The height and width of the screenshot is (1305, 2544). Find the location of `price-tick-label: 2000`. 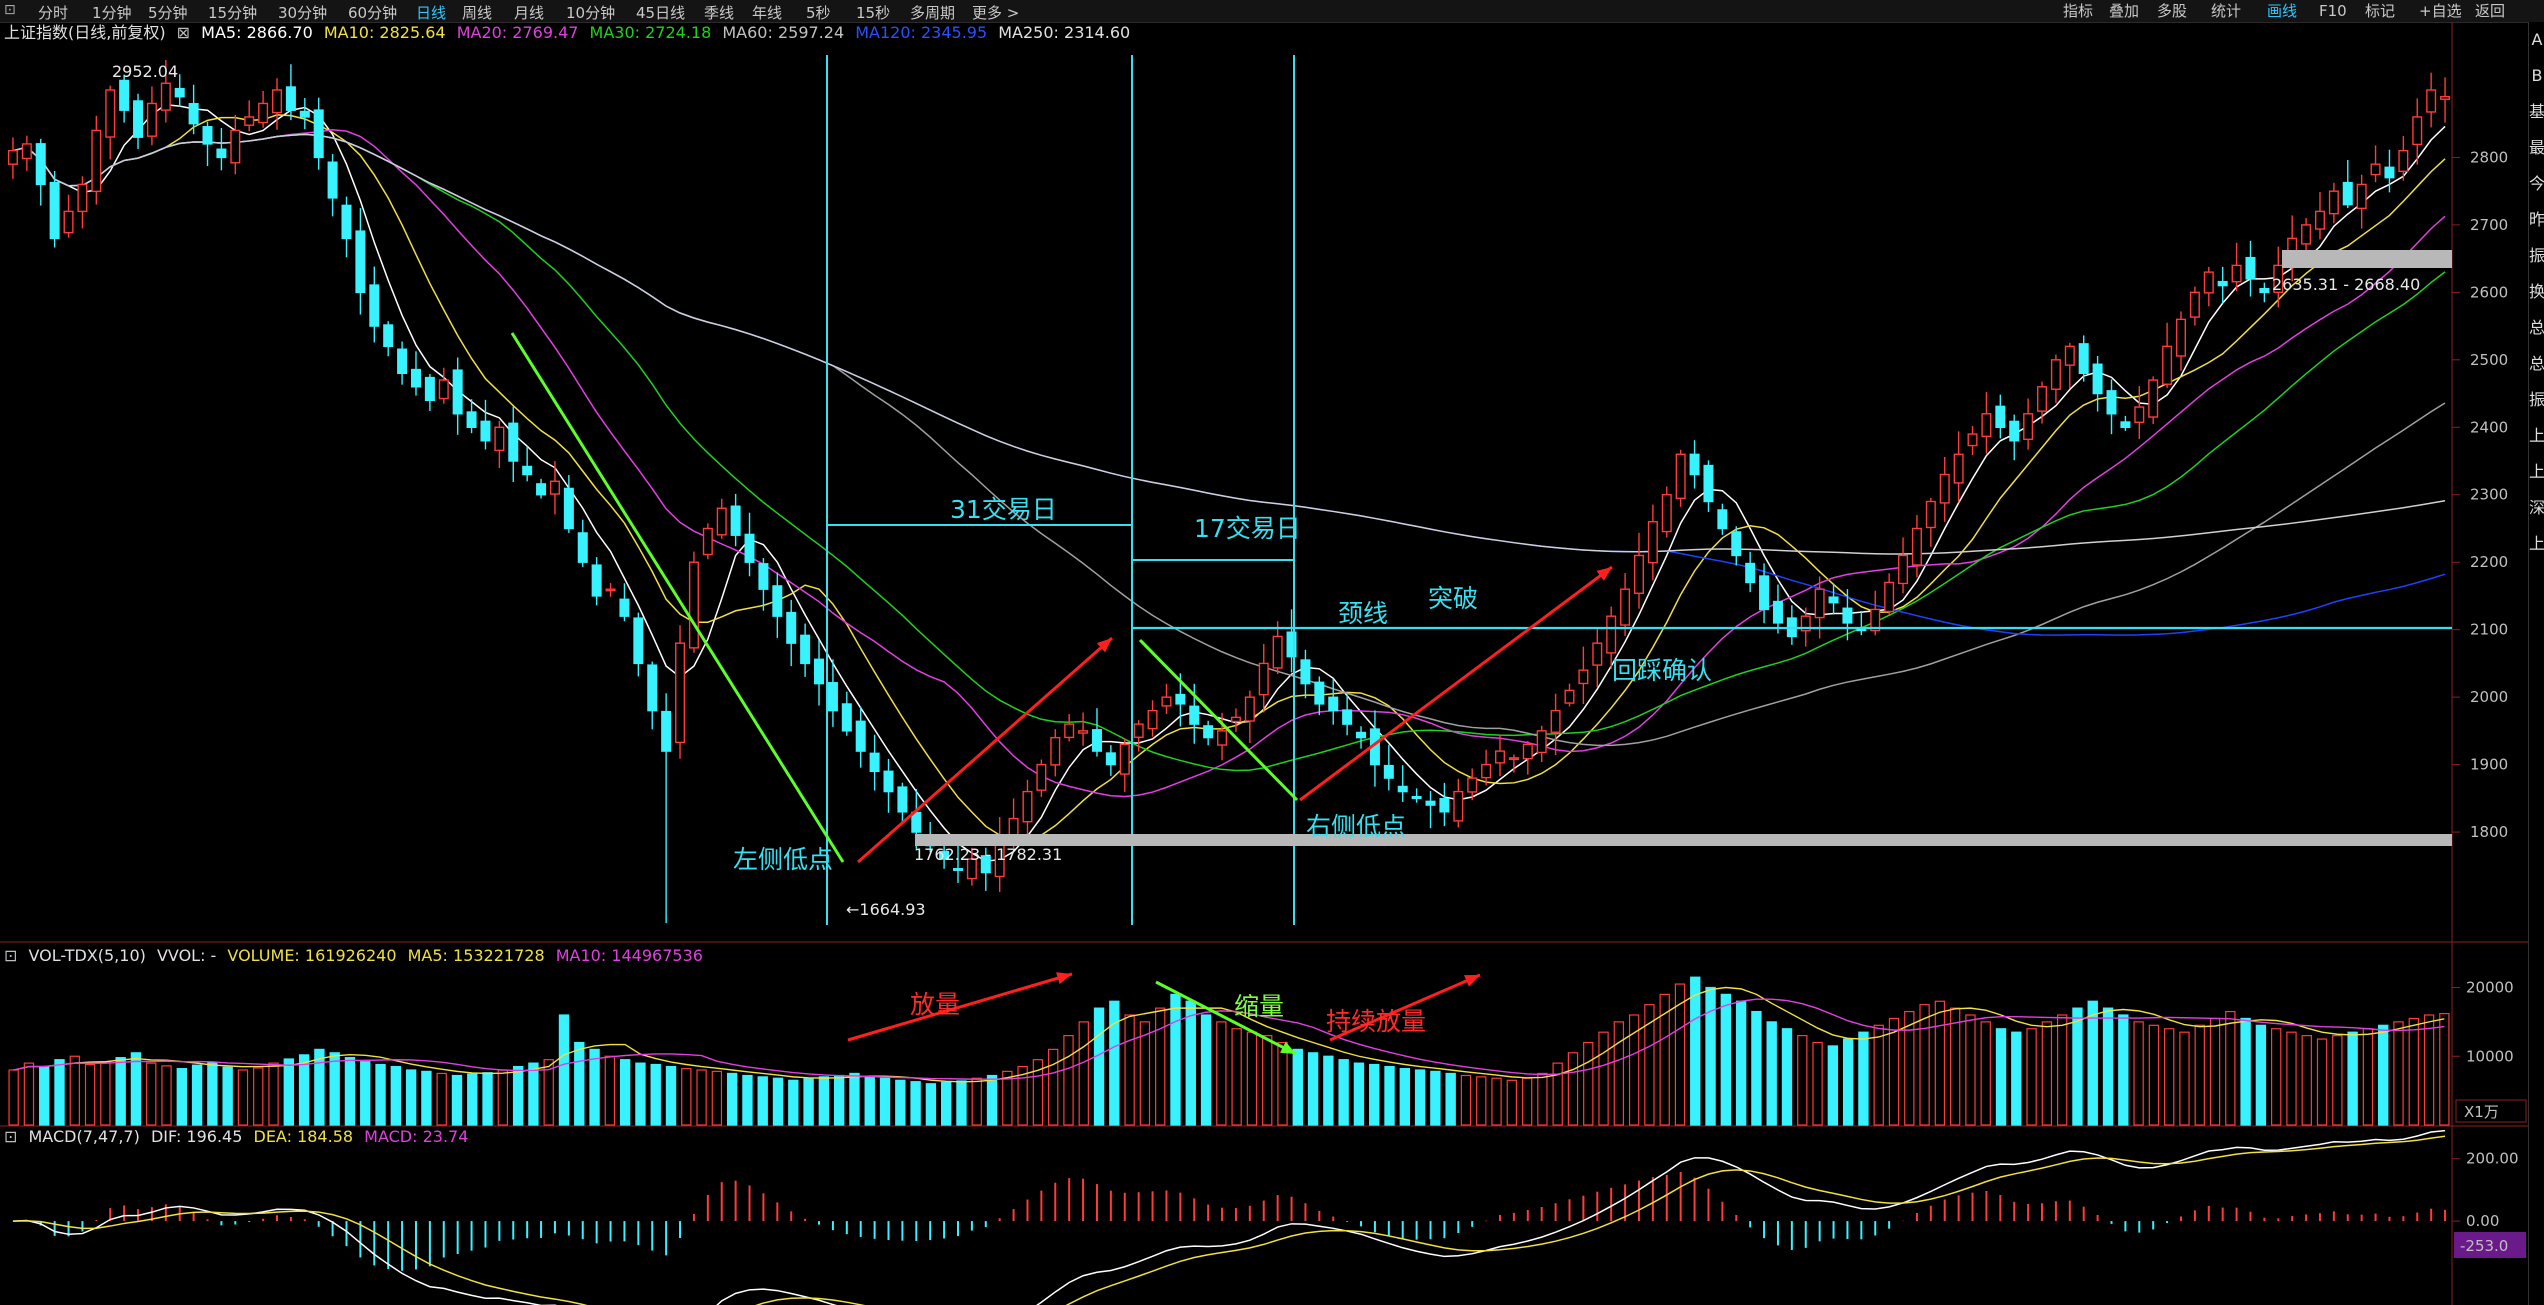

price-tick-label: 2000 is located at coordinates (2489, 697).